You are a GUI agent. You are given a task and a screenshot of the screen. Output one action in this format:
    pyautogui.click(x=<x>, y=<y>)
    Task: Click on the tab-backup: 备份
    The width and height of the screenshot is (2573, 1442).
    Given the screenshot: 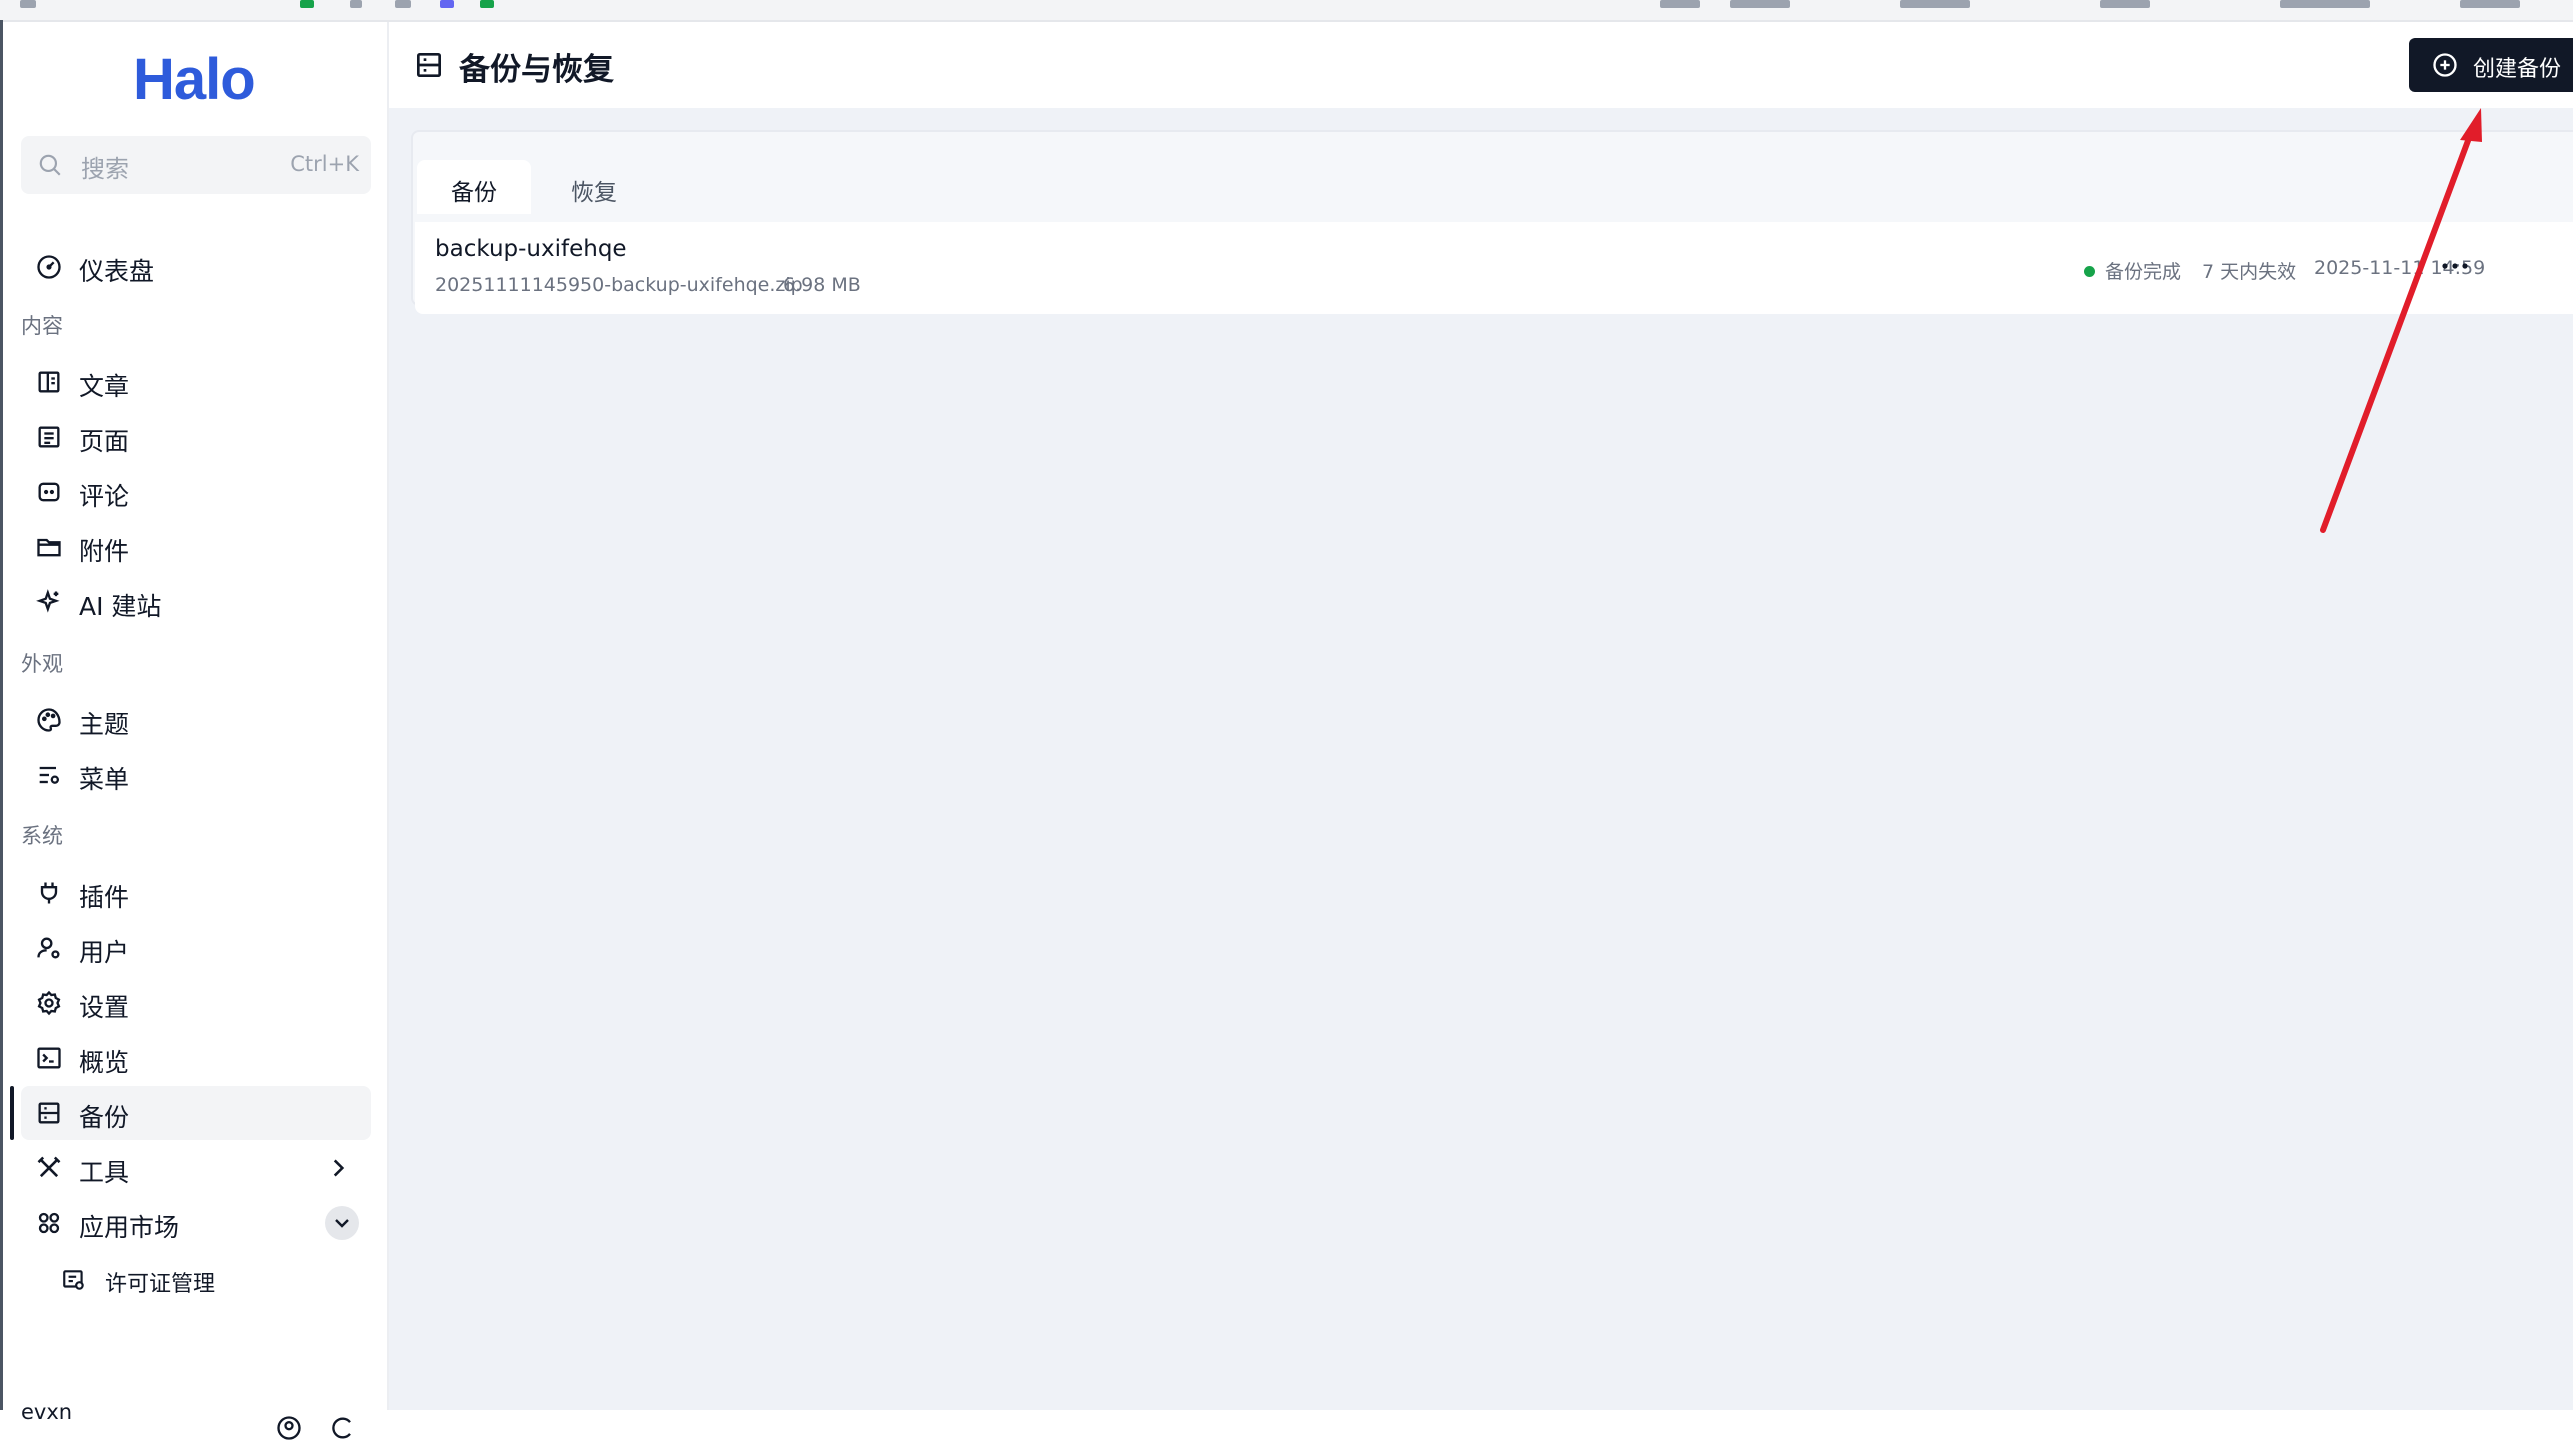 What is the action you would take?
    pyautogui.click(x=474, y=187)
    